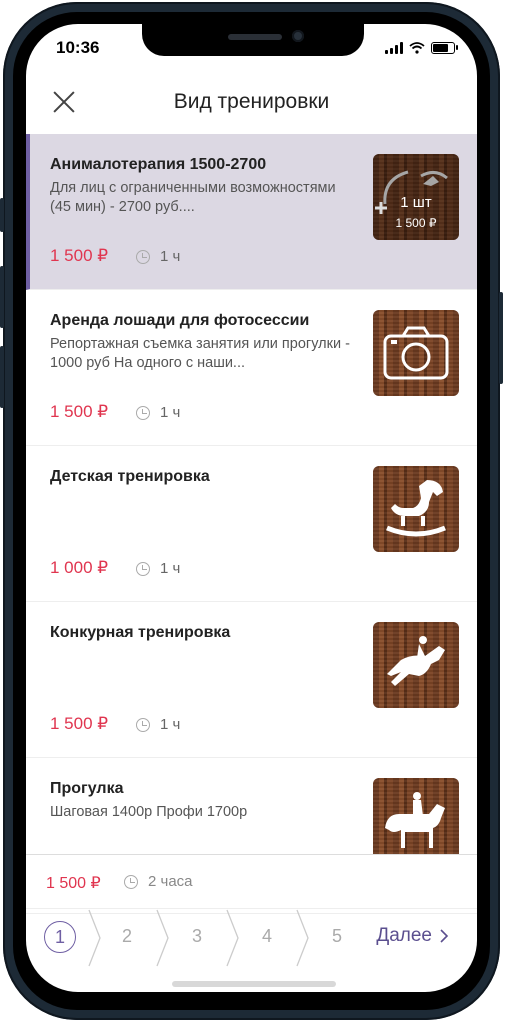 The height and width of the screenshot is (1024, 505). I want to click on battery-icon, so click(444, 48).